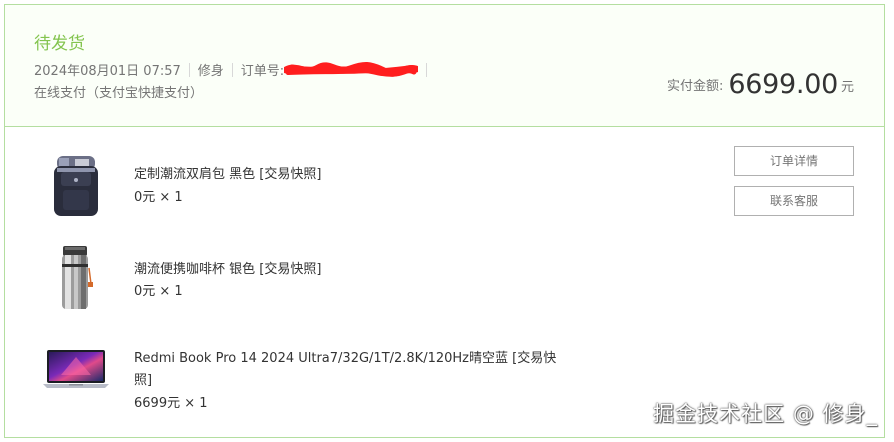 This screenshot has width=894, height=442. I want to click on contact-support-button: 联系客服, so click(794, 201).